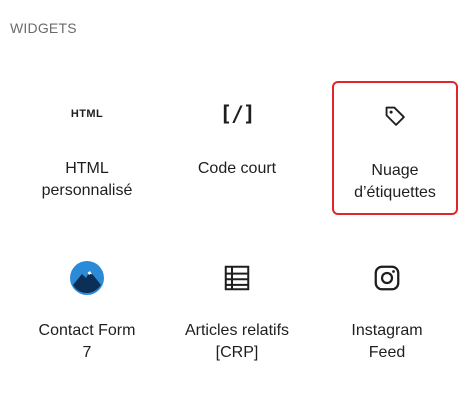 The image size is (474, 420). Describe the element at coordinates (395, 148) in the screenshot. I see `block-tag-cloud: Nuage d’étiquettes` at that location.